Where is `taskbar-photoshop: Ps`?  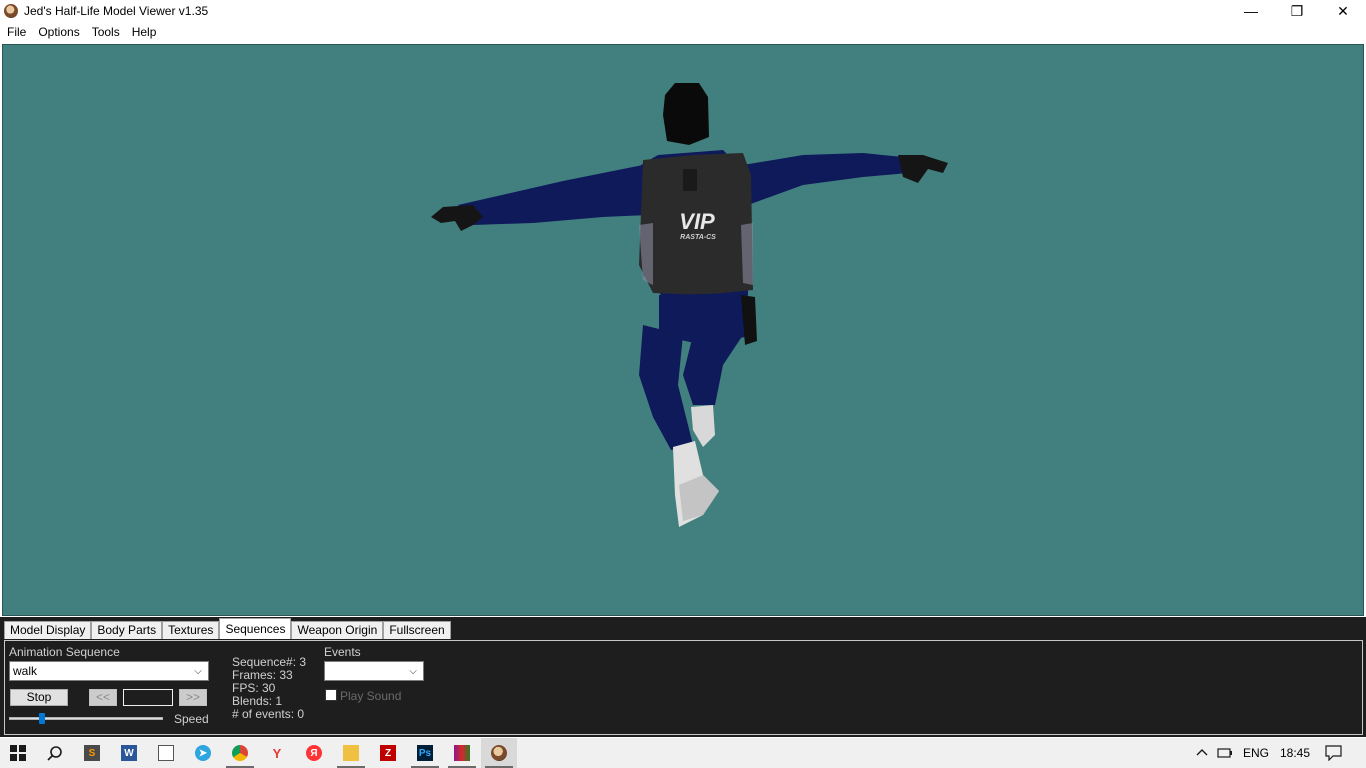 taskbar-photoshop: Ps is located at coordinates (425, 753).